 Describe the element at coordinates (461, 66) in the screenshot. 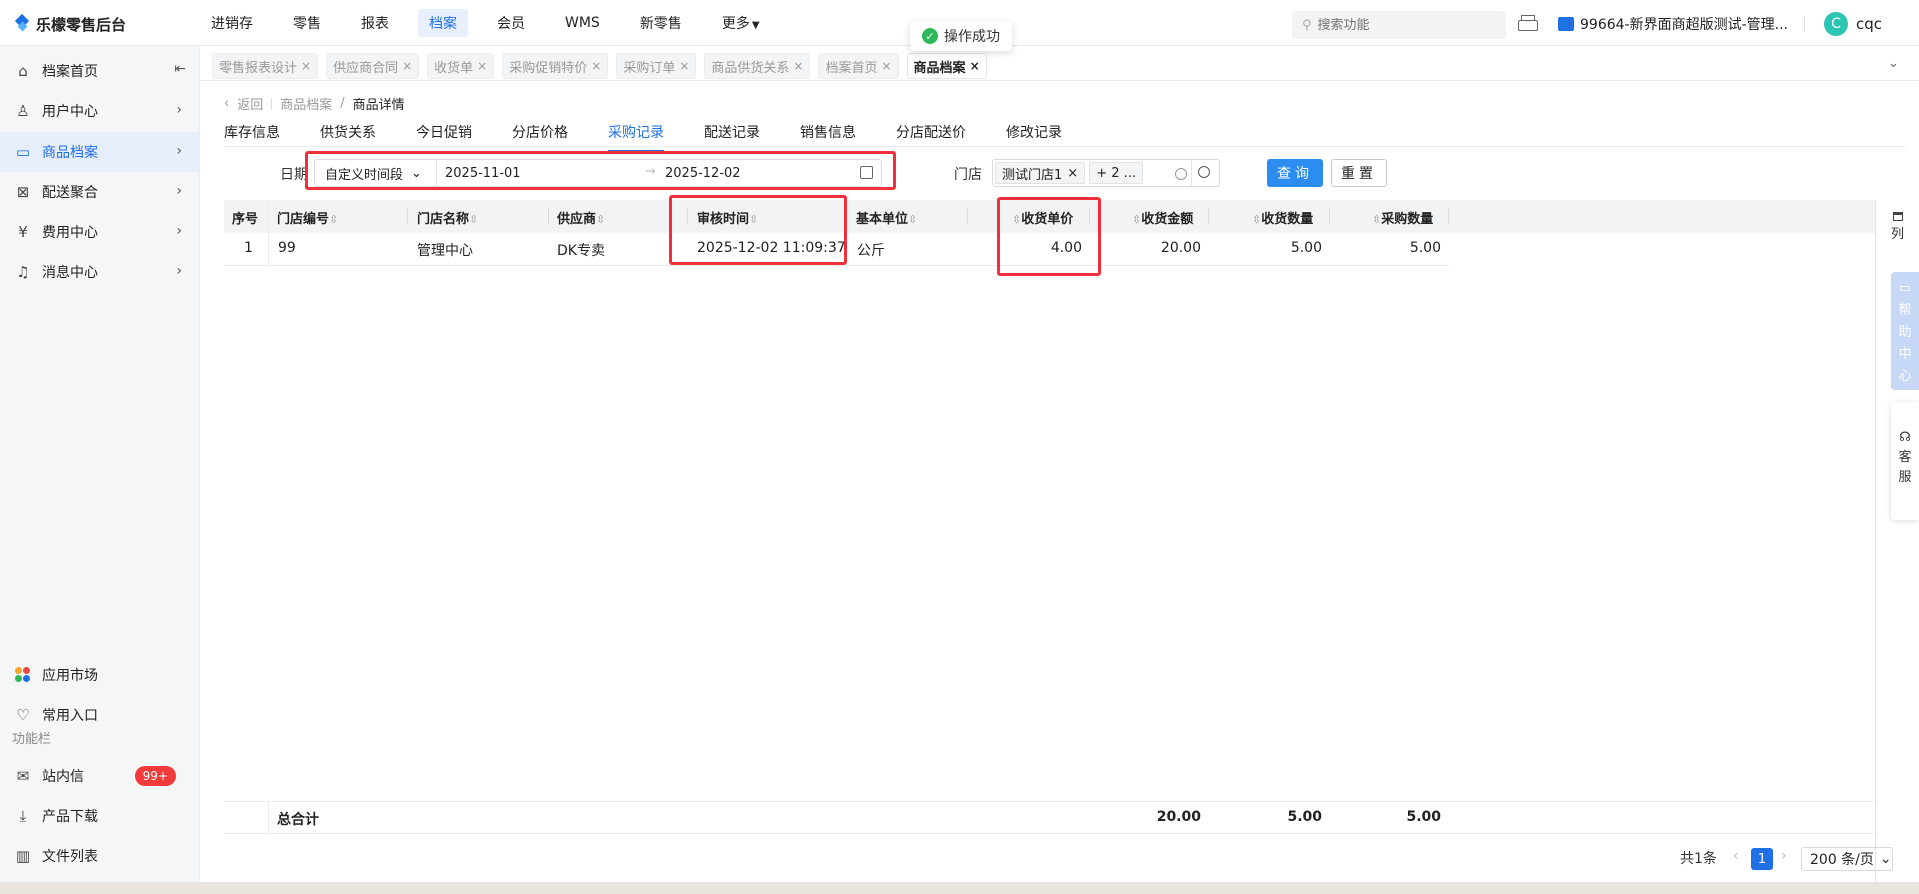

I see `tab-receipt: 收货单 ×` at that location.